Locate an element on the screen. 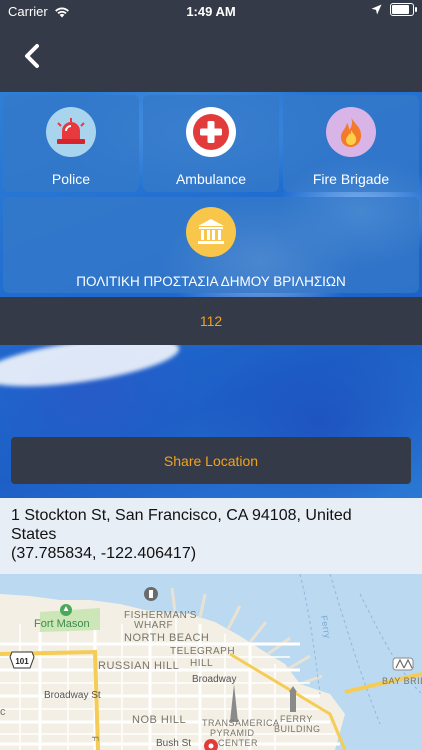 This screenshot has height=750, width=422. map-label-pyramid: PYRAMID is located at coordinates (232, 733).